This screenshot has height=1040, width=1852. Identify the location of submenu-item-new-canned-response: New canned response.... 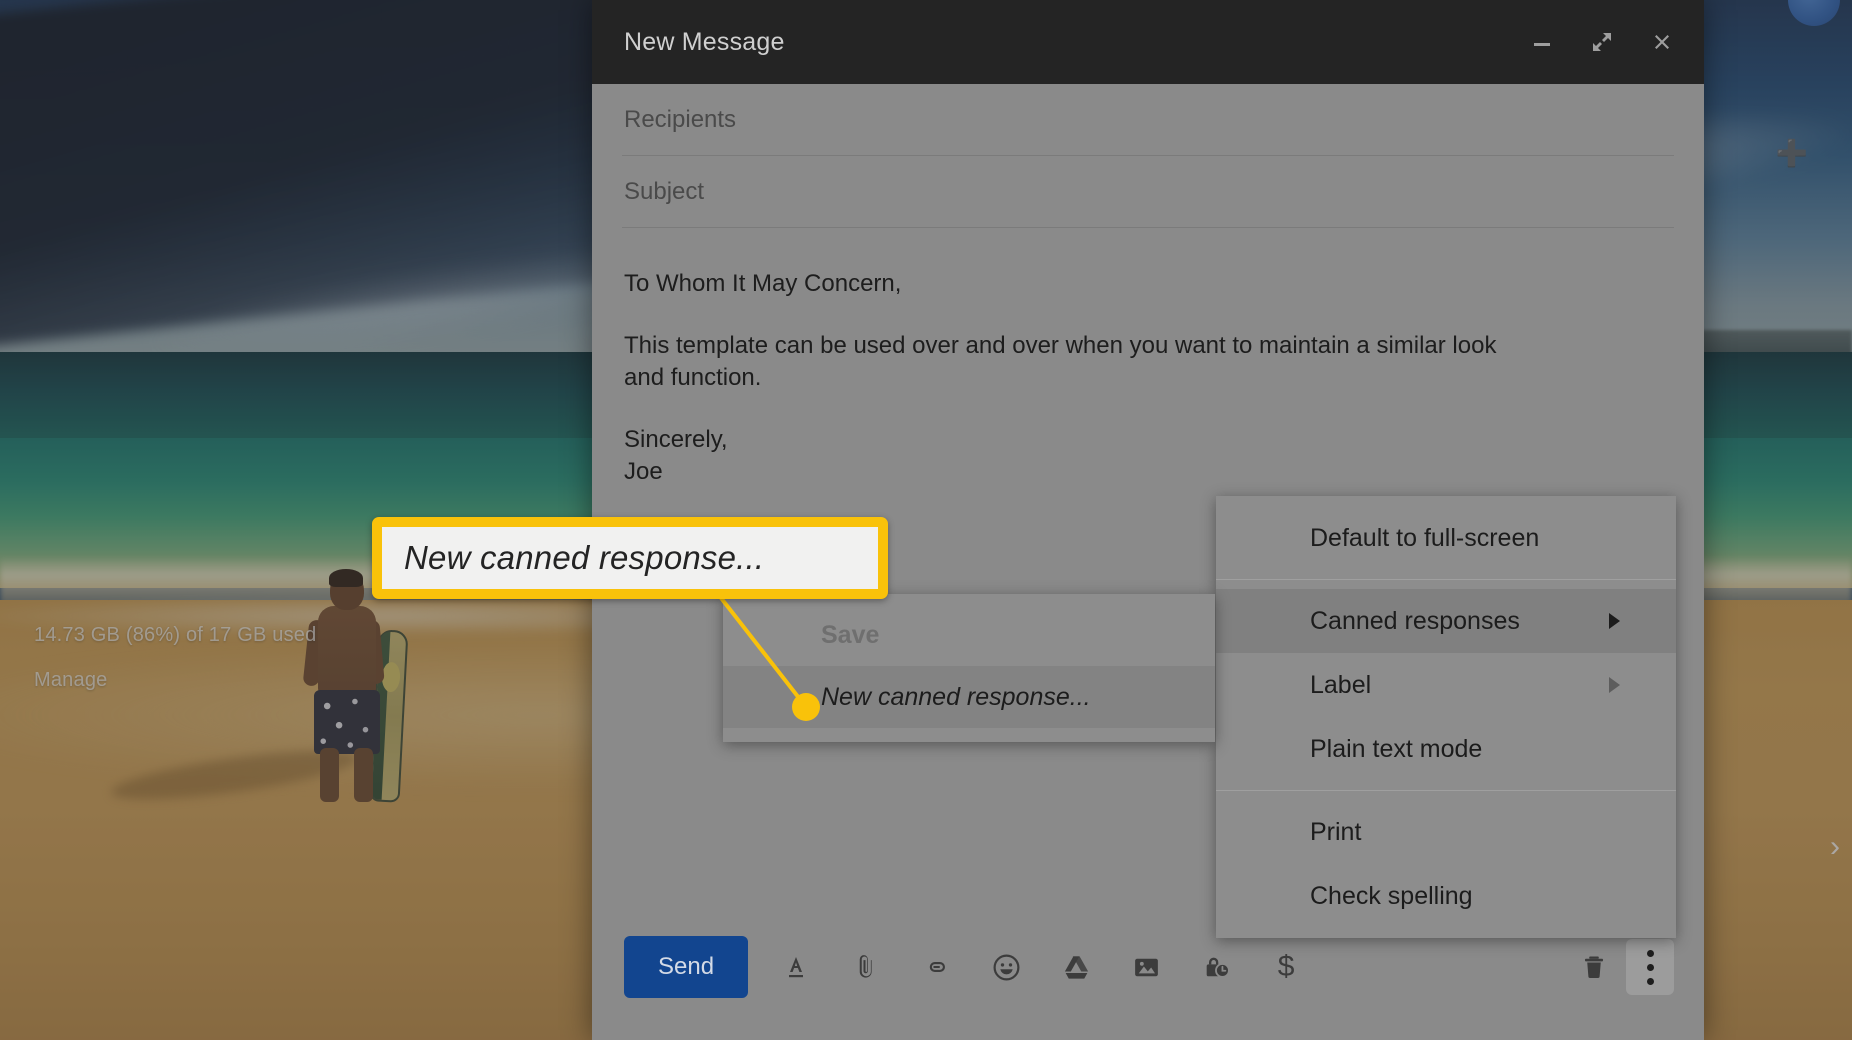
(969, 697).